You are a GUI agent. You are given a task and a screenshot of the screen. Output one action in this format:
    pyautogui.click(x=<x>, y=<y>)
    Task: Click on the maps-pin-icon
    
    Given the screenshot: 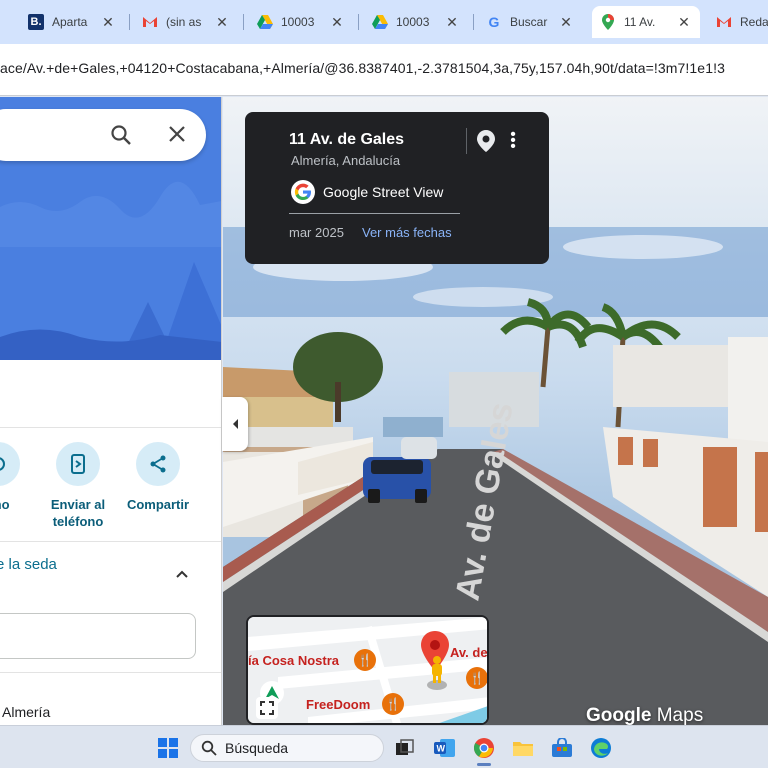 What is the action you would take?
    pyautogui.click(x=608, y=22)
    